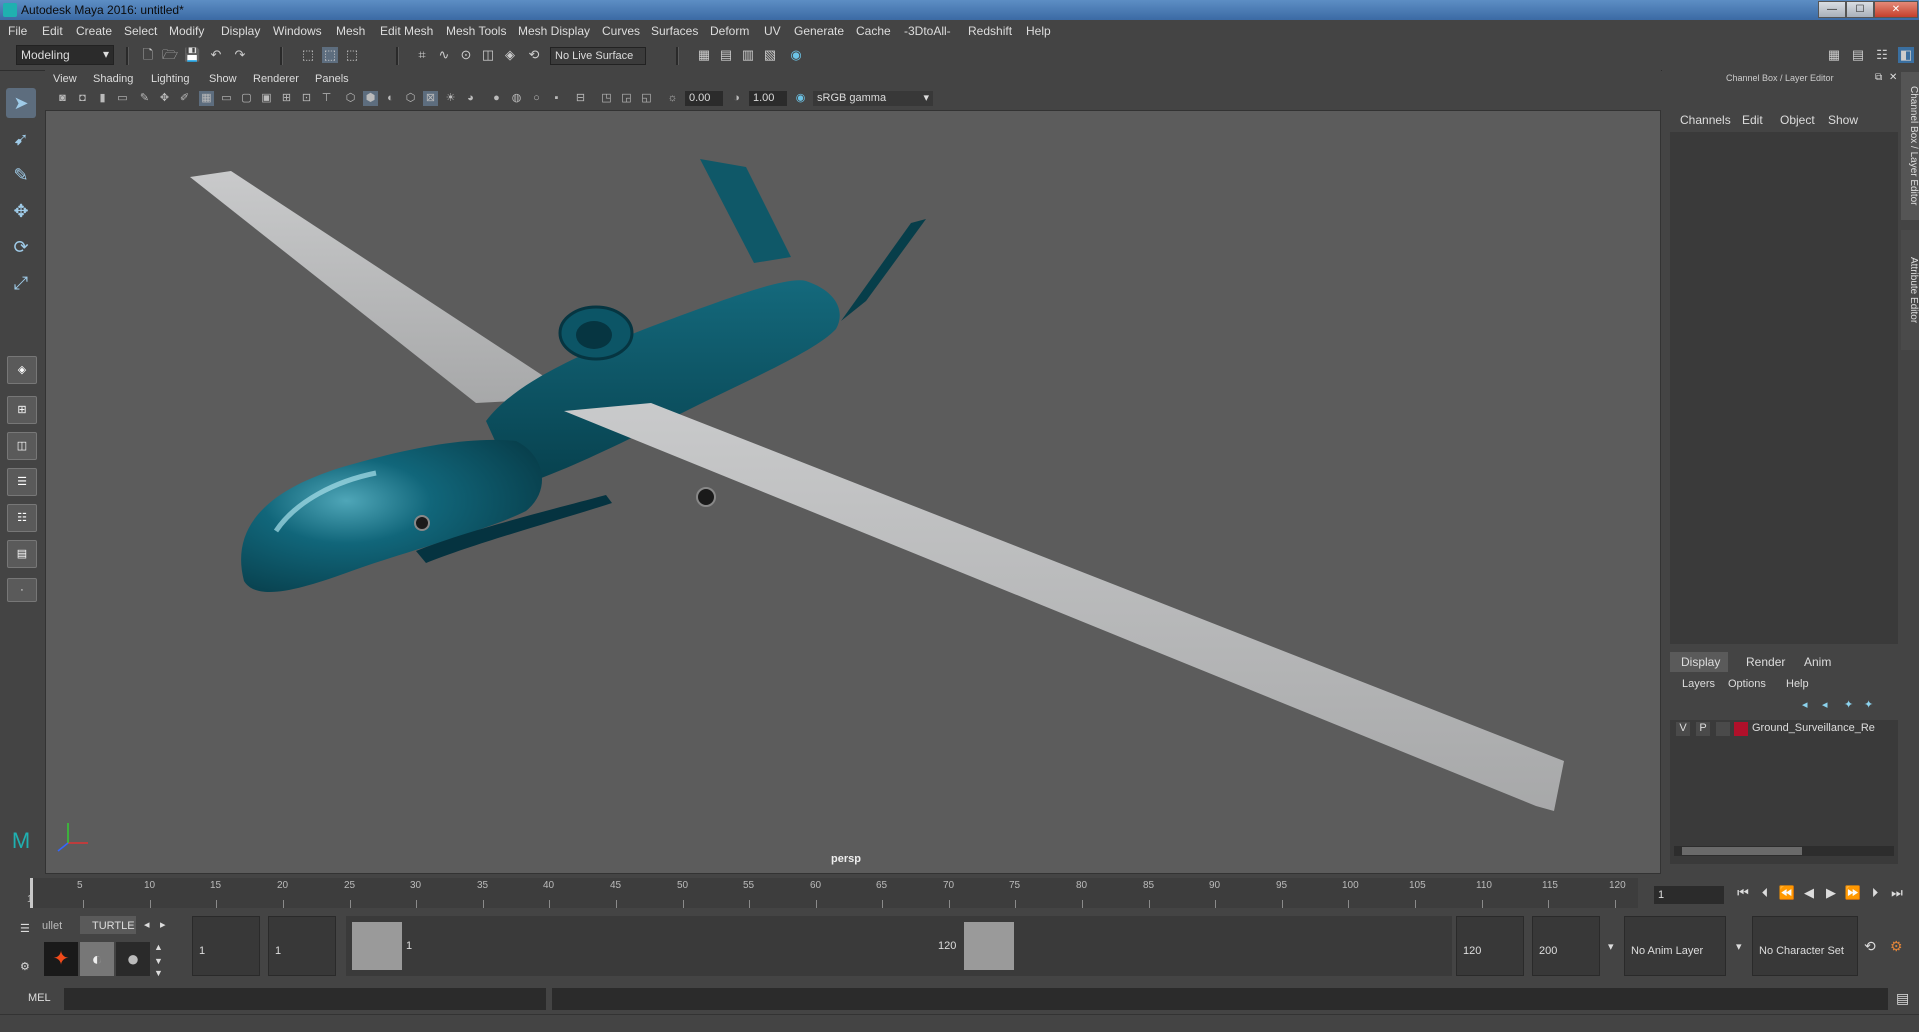 The image size is (1919, 1032). Describe the element at coordinates (1739, 946) in the screenshot. I see `chevron-down-icon: ▾` at that location.